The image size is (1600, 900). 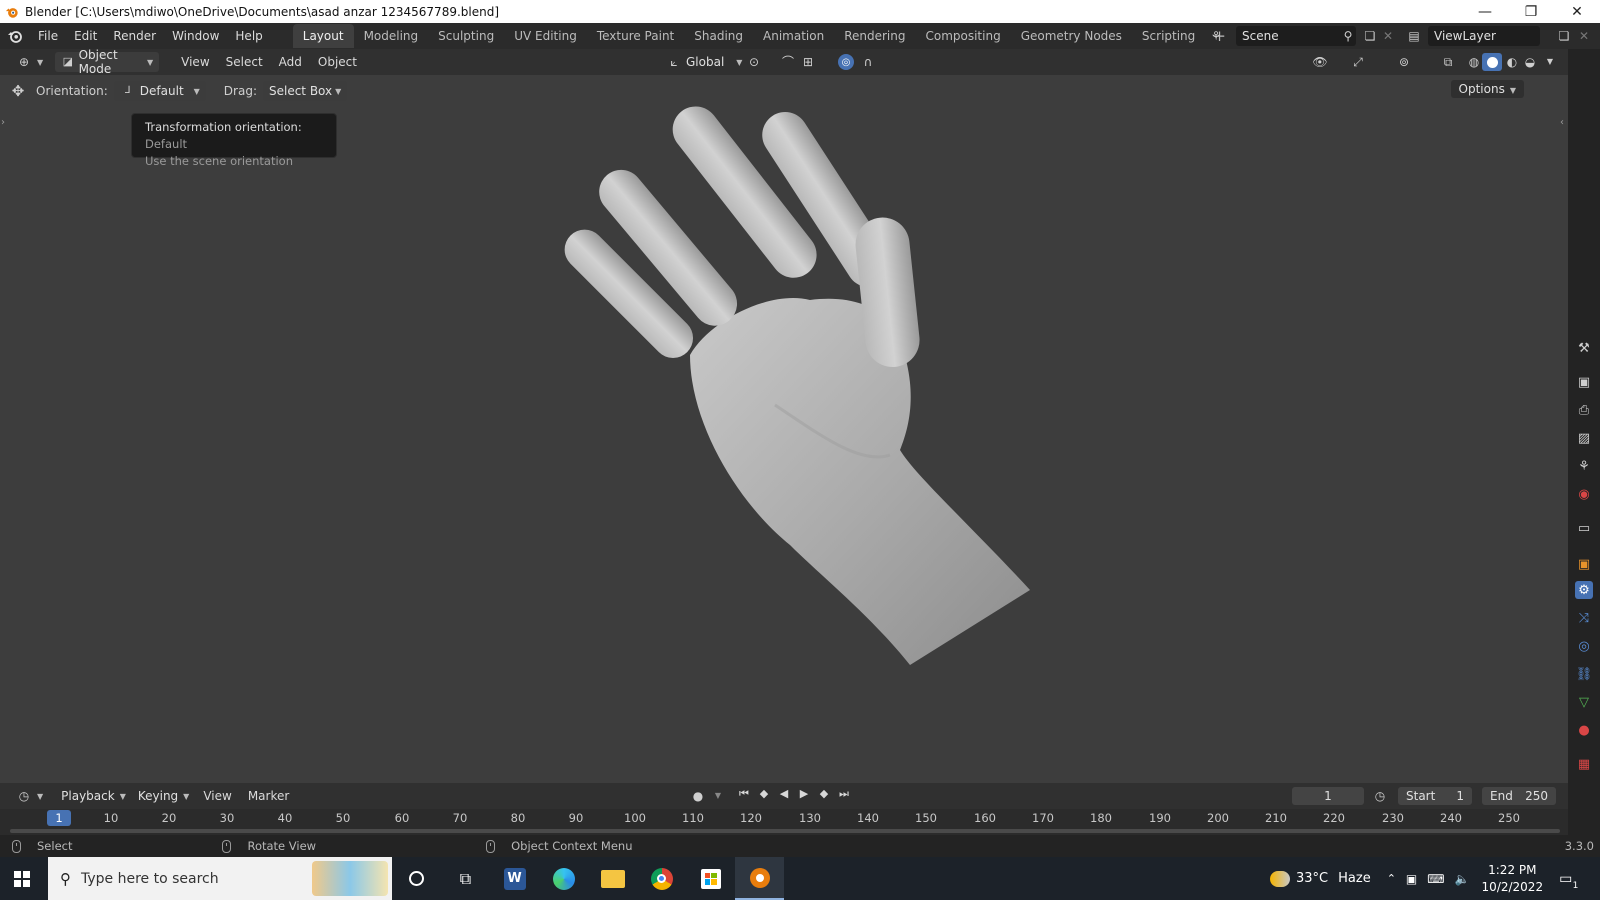 I want to click on tab-modeling: Modeling, so click(x=391, y=36).